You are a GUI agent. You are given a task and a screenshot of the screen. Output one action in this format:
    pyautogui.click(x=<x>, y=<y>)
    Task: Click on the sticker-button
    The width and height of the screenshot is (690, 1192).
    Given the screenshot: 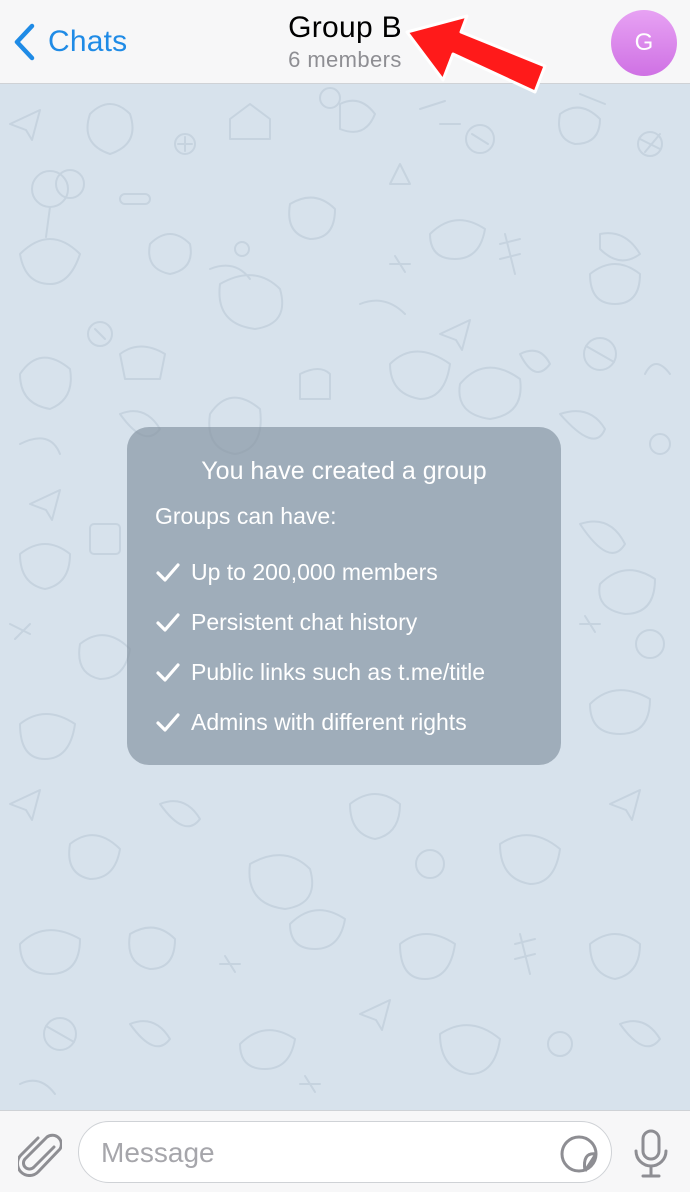 What is the action you would take?
    pyautogui.click(x=579, y=1154)
    